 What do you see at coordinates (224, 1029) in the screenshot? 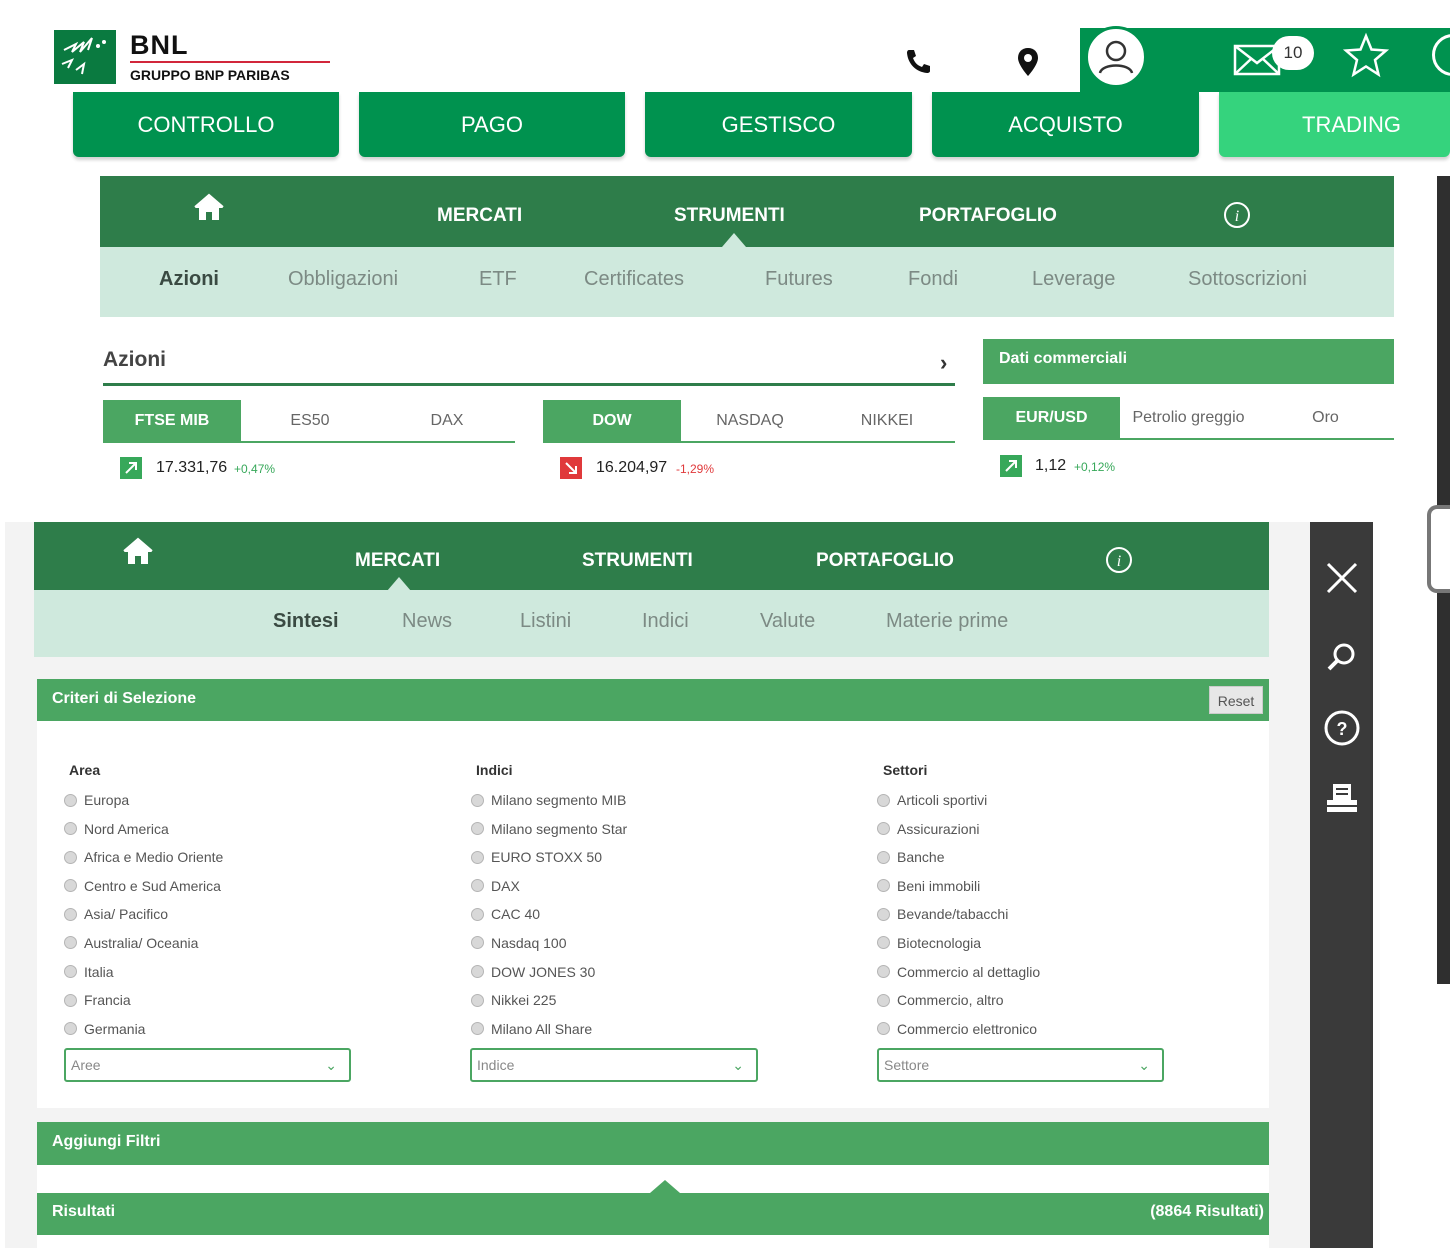
I see `radio-option: Germania` at bounding box center [224, 1029].